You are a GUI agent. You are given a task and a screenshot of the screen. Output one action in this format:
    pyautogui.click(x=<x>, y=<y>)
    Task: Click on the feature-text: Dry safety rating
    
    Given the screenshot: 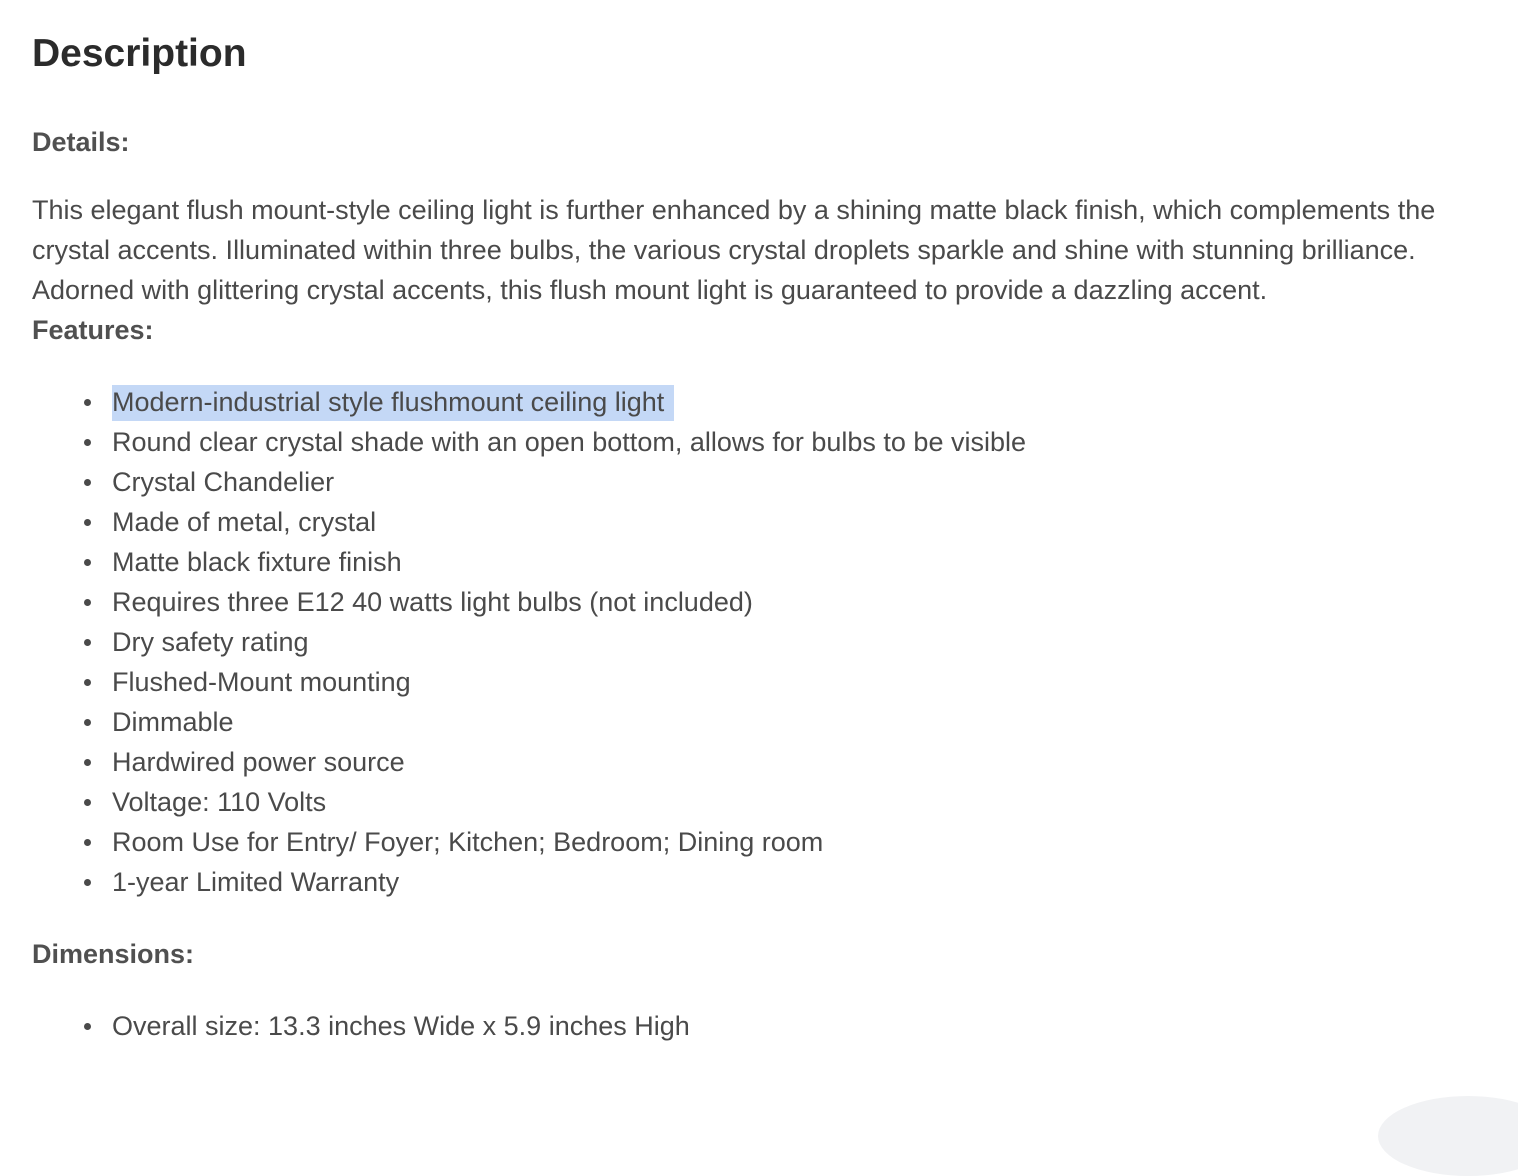 What is the action you would take?
    pyautogui.click(x=210, y=642)
    